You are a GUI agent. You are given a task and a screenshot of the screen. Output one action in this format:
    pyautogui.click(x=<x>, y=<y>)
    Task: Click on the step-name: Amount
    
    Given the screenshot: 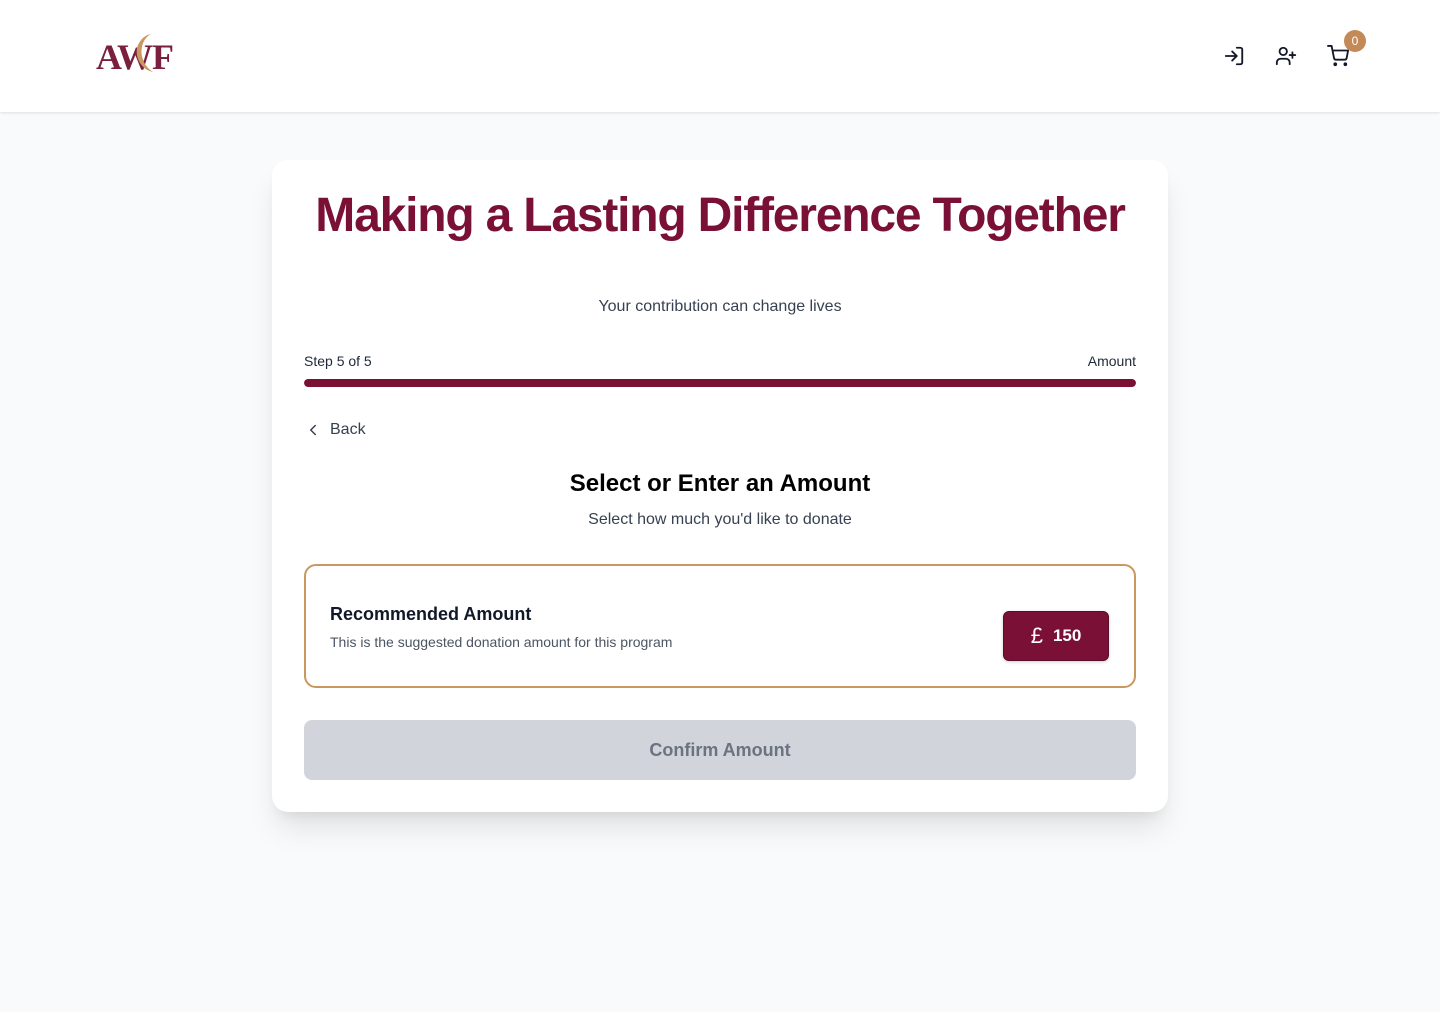 What is the action you would take?
    pyautogui.click(x=1111, y=361)
    